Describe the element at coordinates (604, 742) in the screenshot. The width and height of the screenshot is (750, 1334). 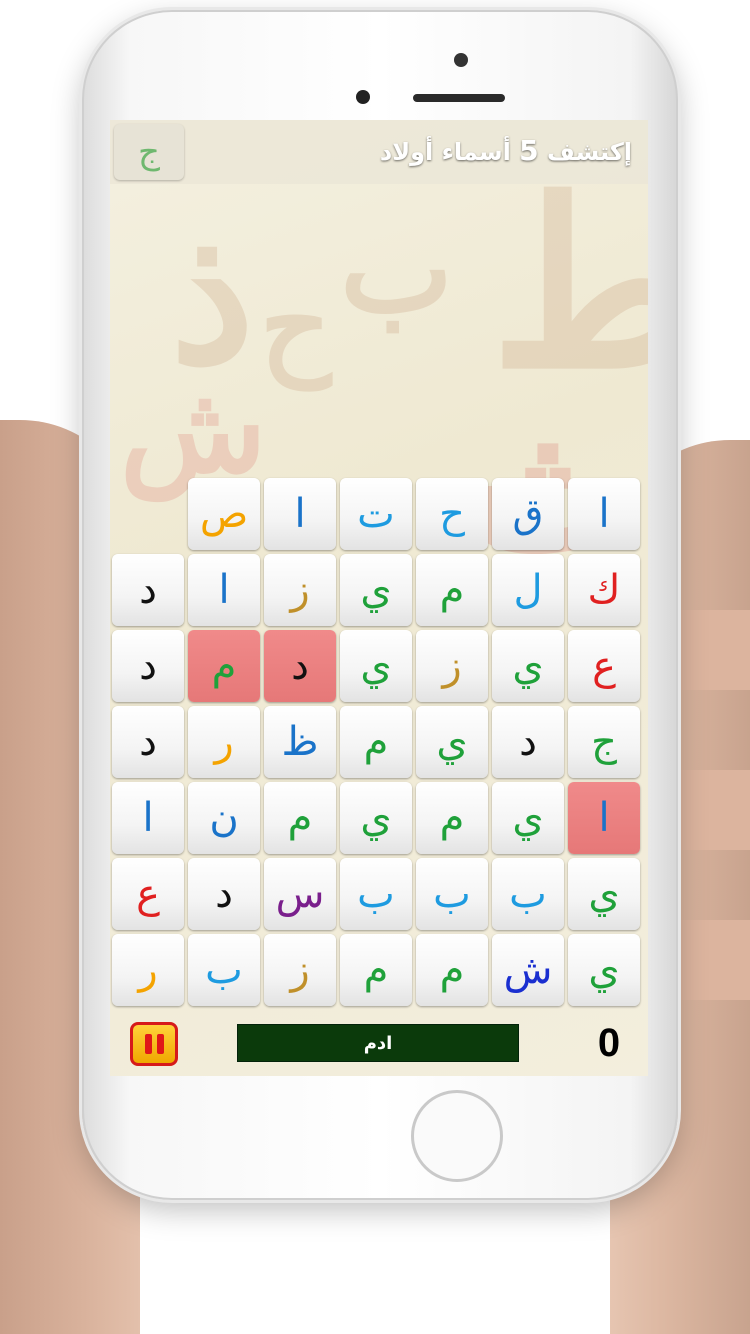
I see `letter-tile: ج` at that location.